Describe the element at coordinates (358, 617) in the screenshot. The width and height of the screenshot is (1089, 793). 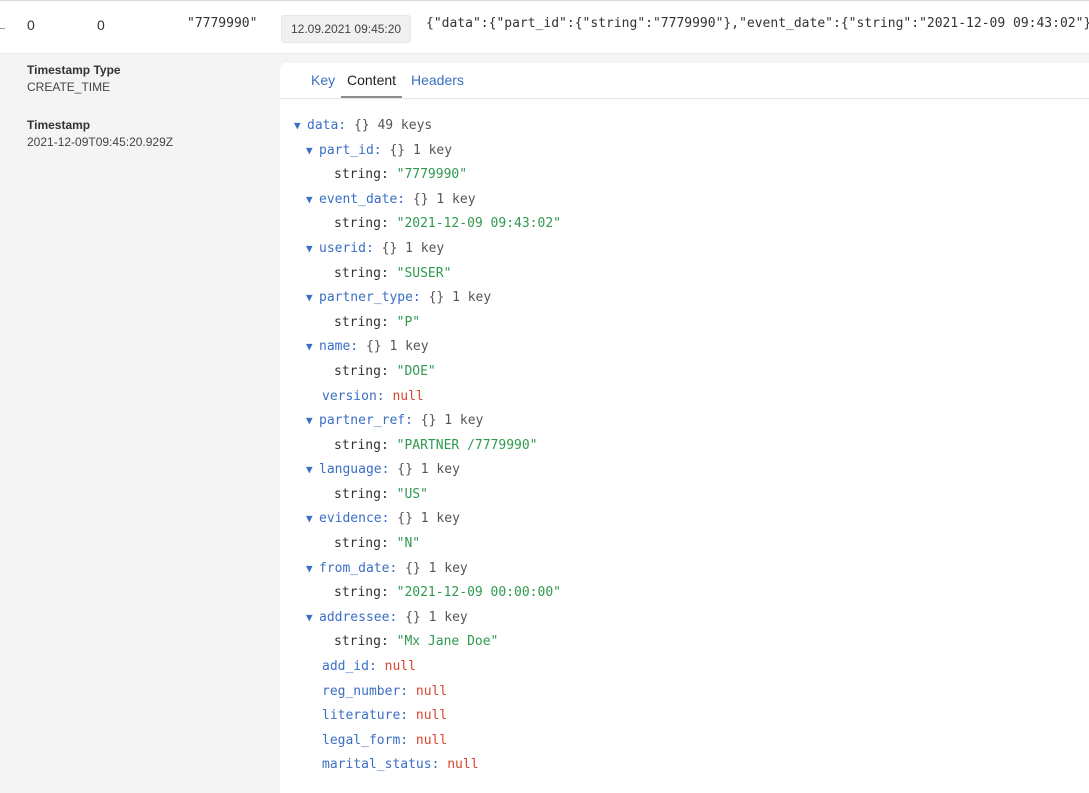
I see `json-key: addressee:` at that location.